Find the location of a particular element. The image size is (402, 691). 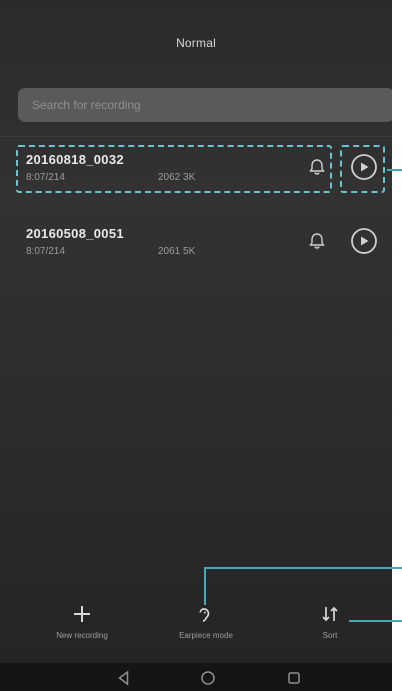

page-margin is located at coordinates (397, 345).